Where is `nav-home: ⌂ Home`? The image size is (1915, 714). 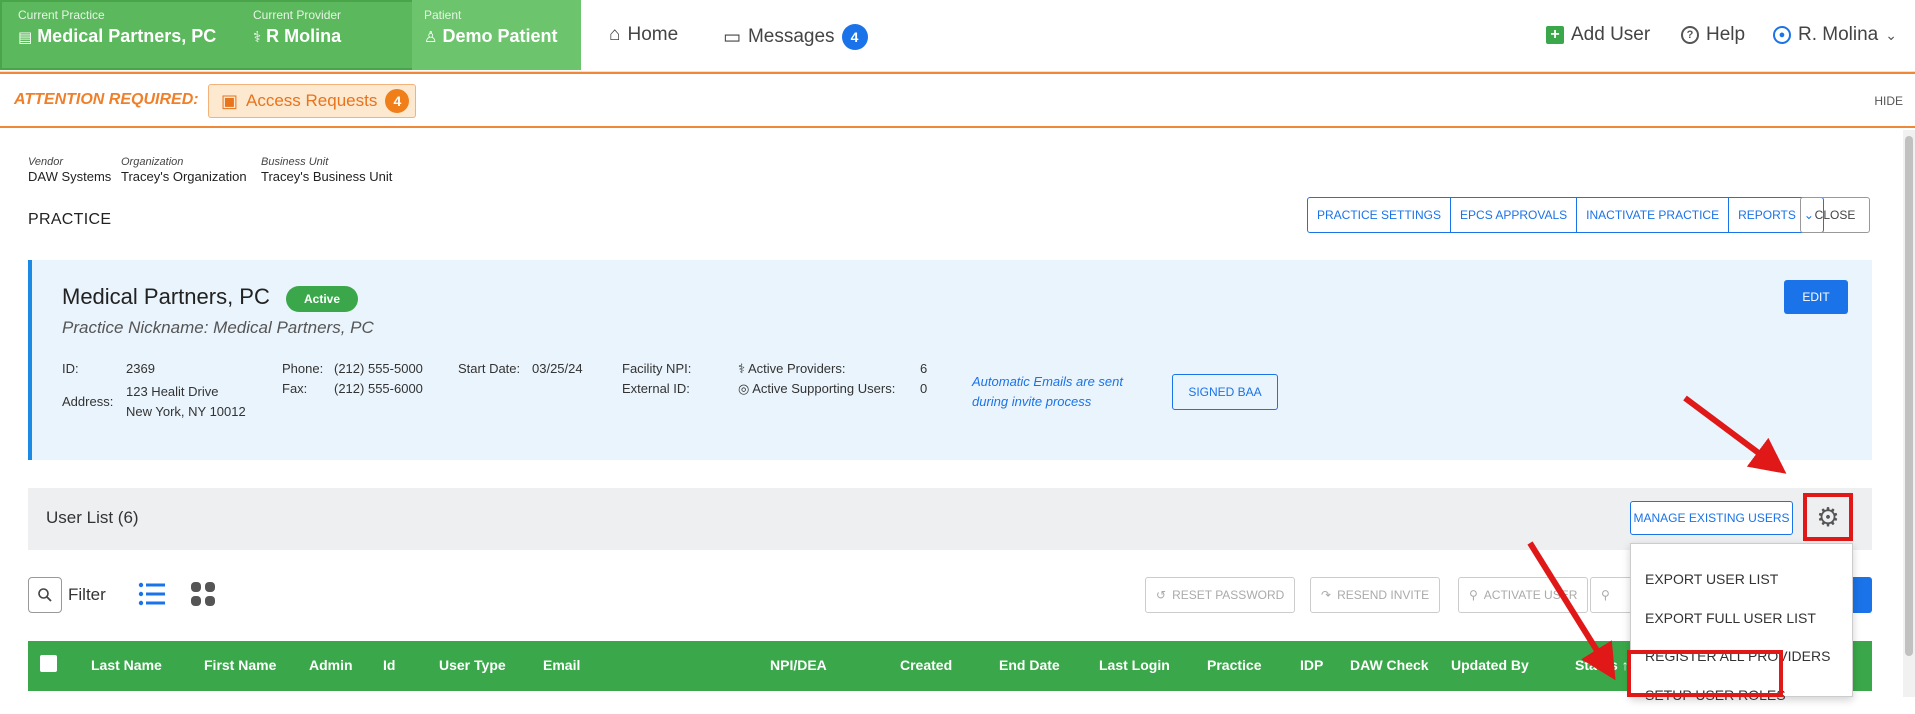 nav-home: ⌂ Home is located at coordinates (643, 35).